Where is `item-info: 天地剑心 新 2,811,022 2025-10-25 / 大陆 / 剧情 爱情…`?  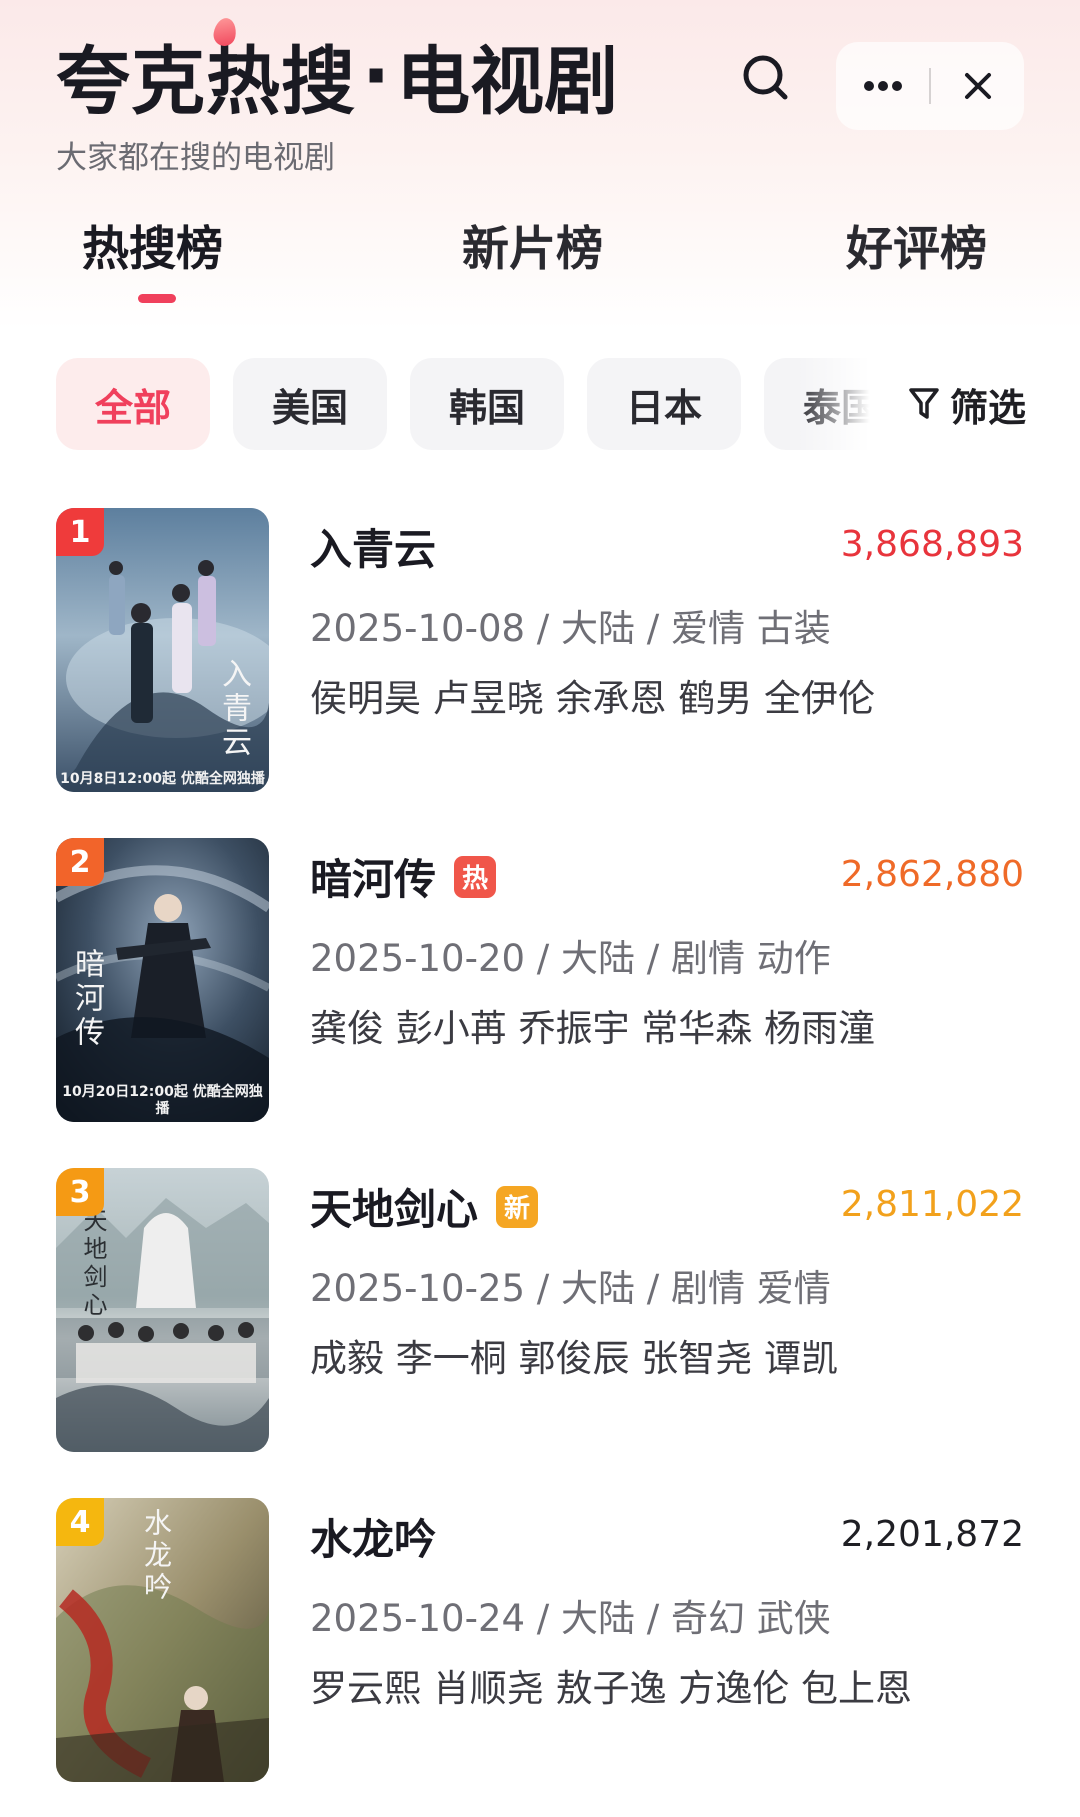
item-info: 天地剑心 新 2,811,022 2025-10-25 / 大陆 / 剧情 爱情… is located at coordinates (667, 1310).